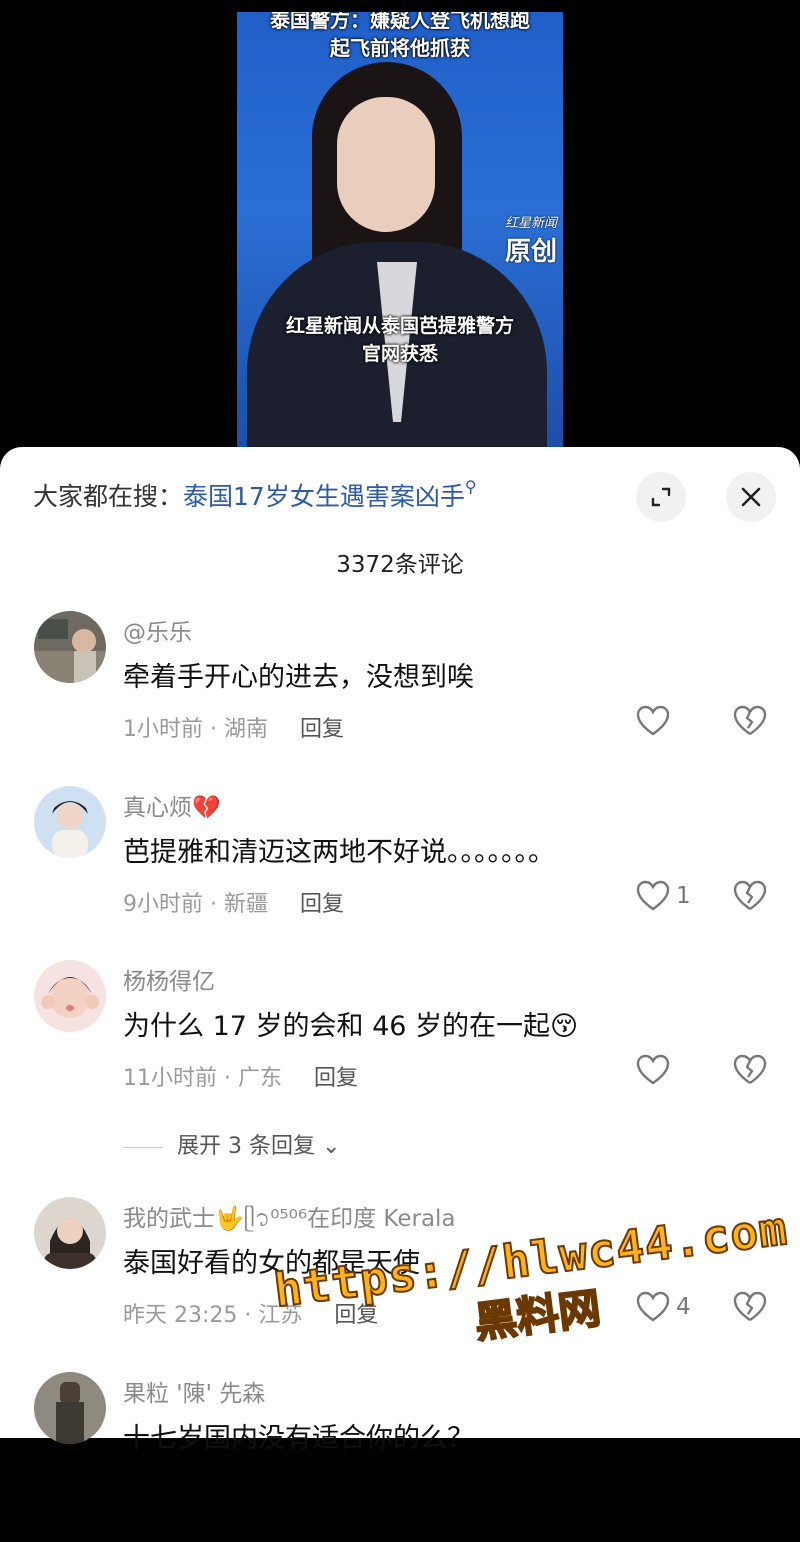 Image resolution: width=800 pixels, height=1542 pixels. What do you see at coordinates (399, 340) in the screenshot?
I see `video-subtitle: 红星新闻从泰国芭提雅警方 官网获悉` at bounding box center [399, 340].